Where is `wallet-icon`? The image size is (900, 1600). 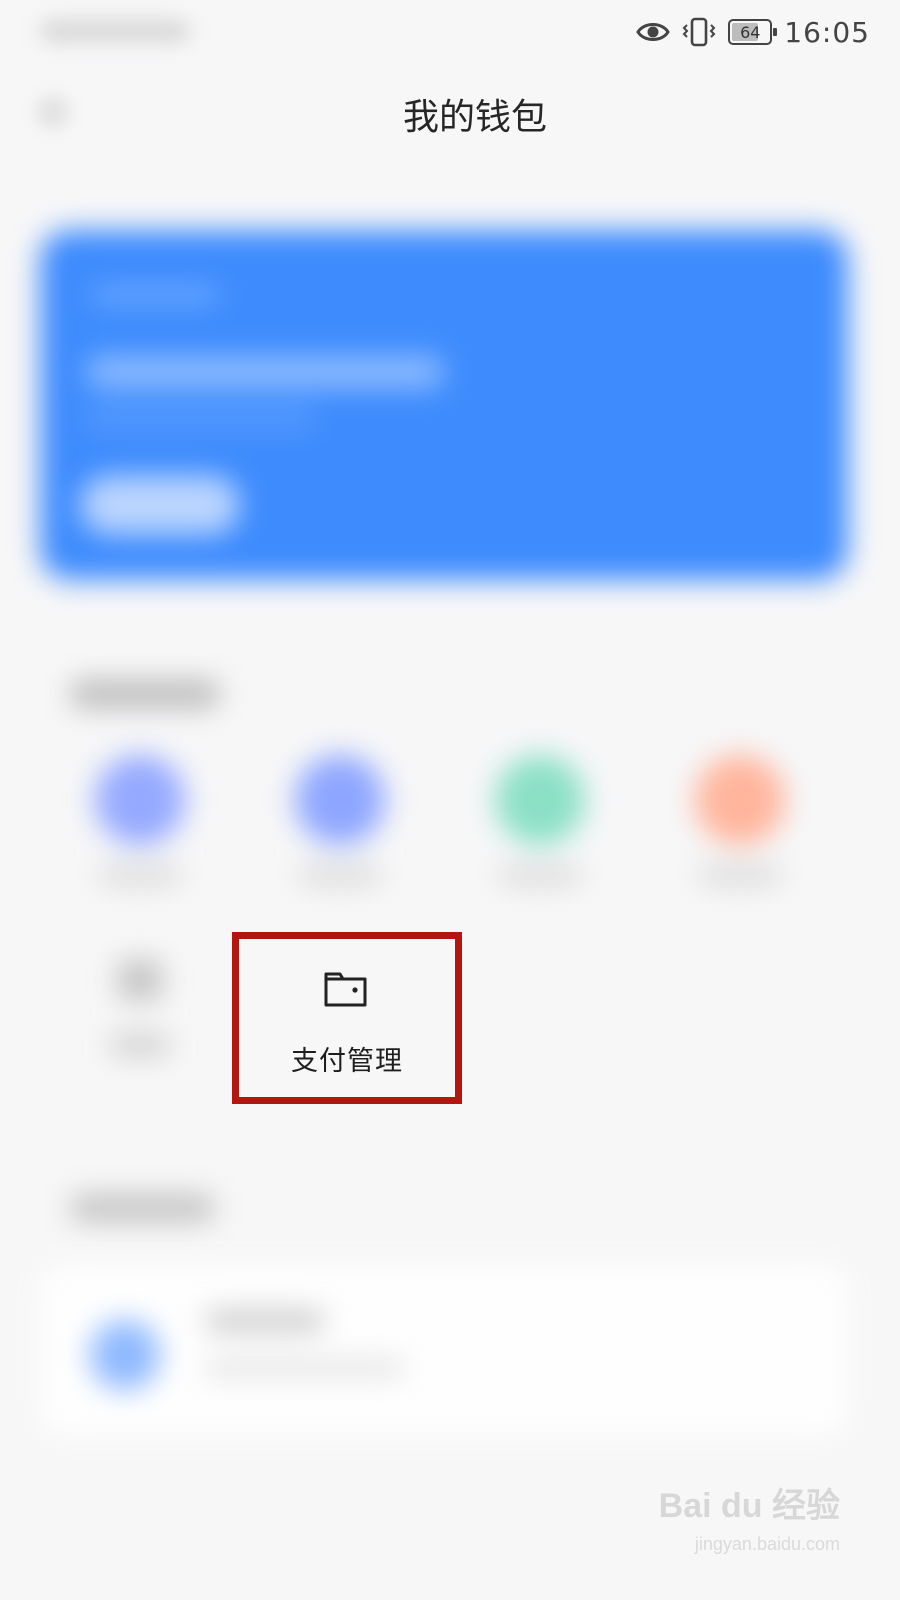 wallet-icon is located at coordinates (345, 989).